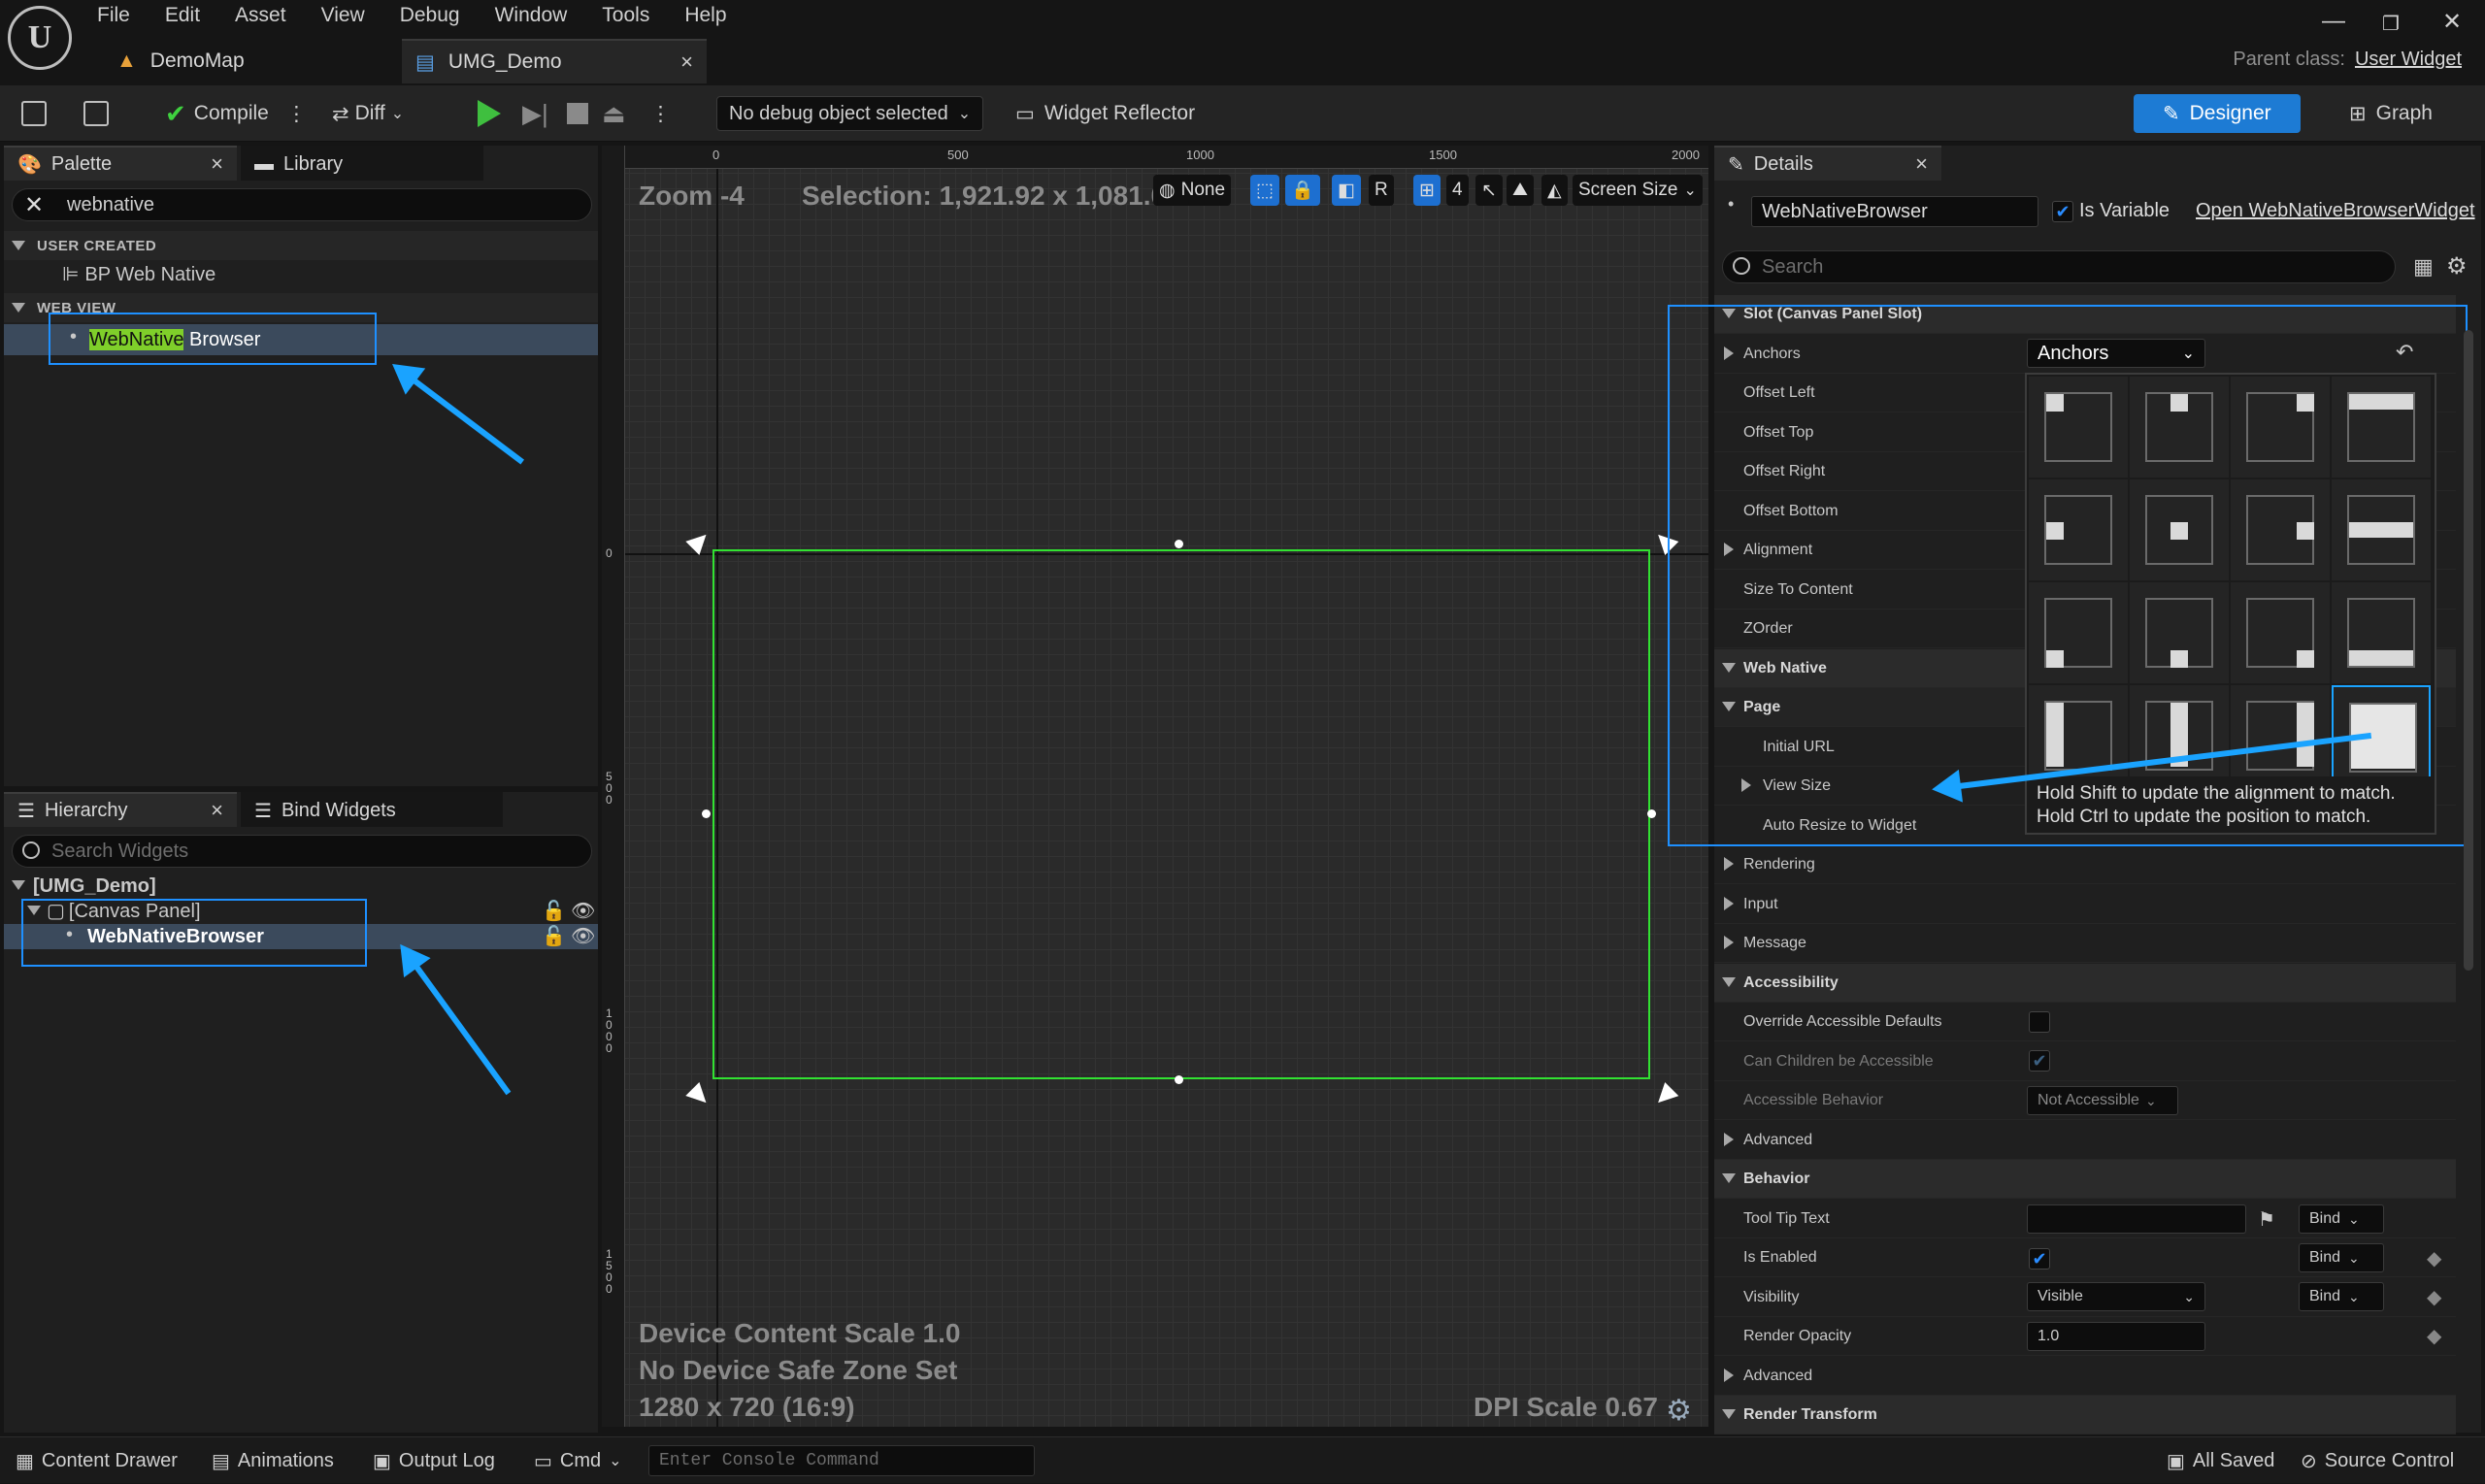 Image resolution: width=2485 pixels, height=1484 pixels. What do you see at coordinates (2266, 1219) in the screenshot?
I see `flag-icon: ⚑` at bounding box center [2266, 1219].